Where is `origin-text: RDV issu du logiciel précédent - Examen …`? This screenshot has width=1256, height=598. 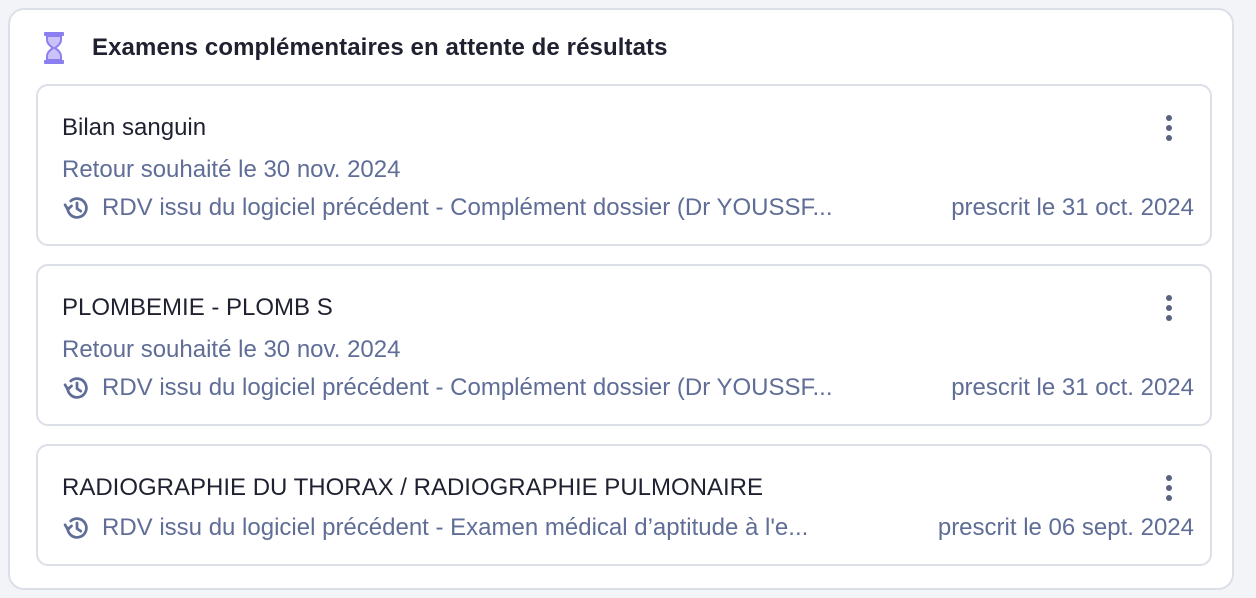
origin-text: RDV issu du logiciel précédent - Examen … is located at coordinates (455, 527).